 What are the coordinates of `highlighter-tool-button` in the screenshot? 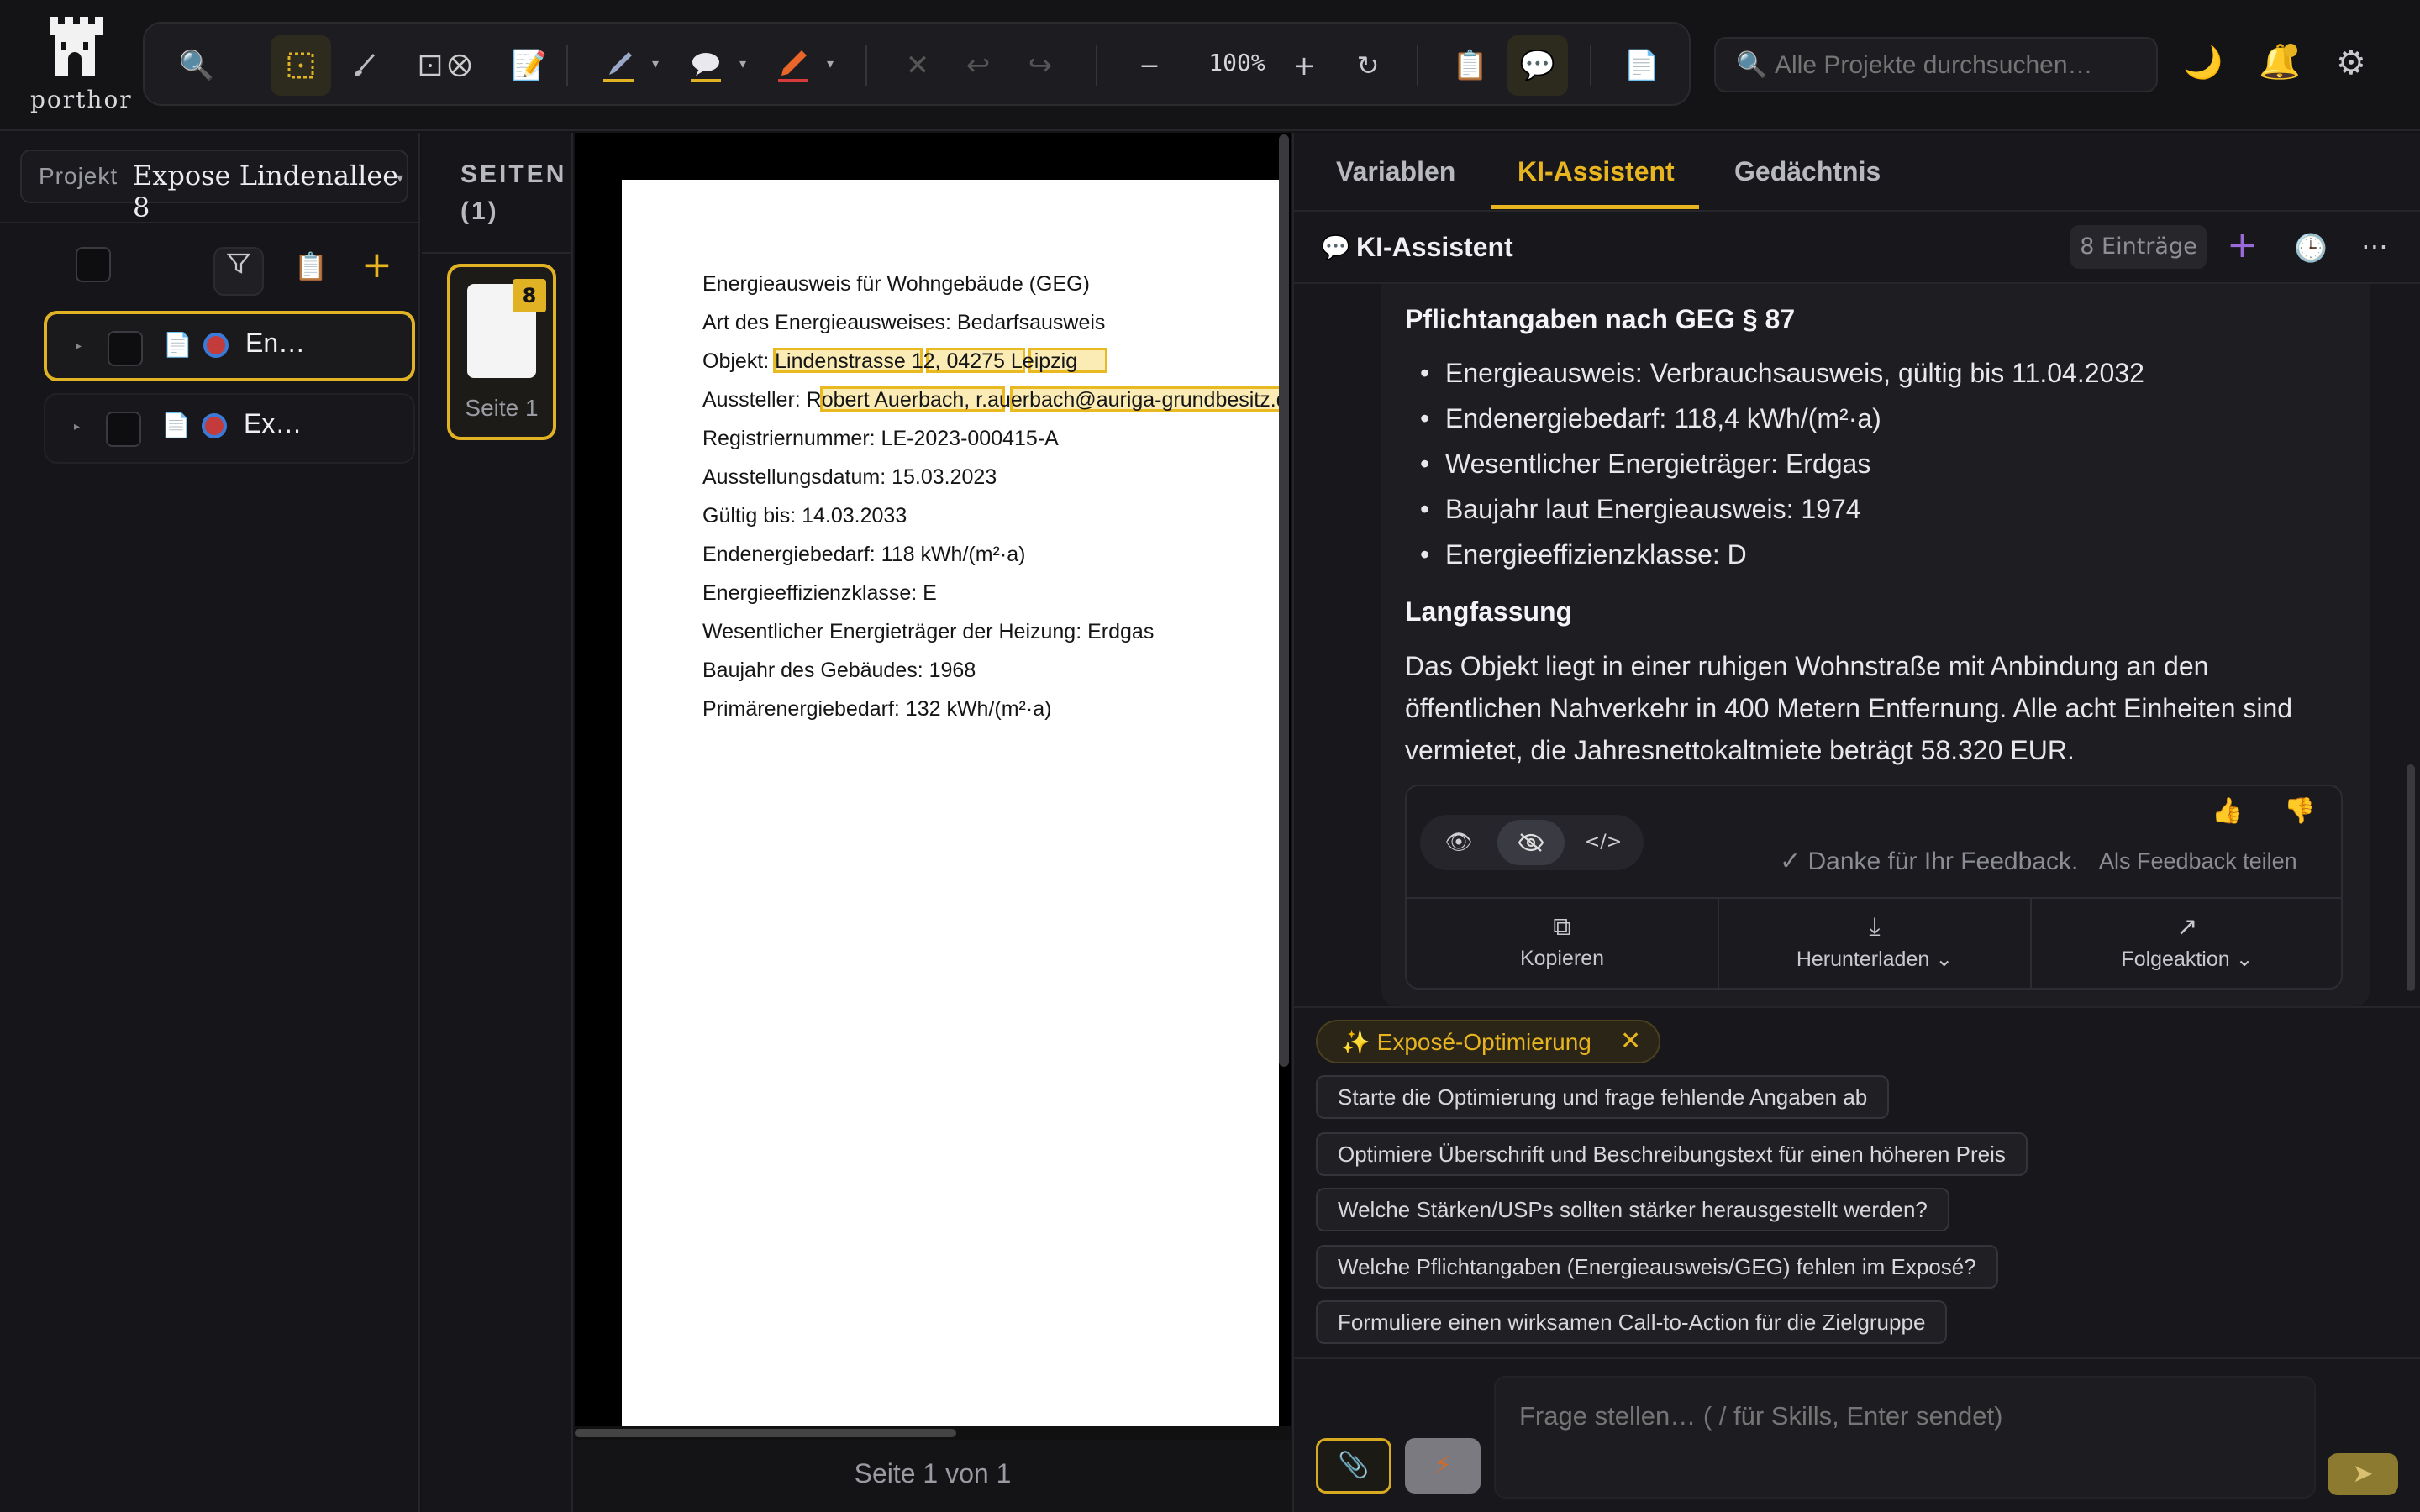 It's located at (618, 65).